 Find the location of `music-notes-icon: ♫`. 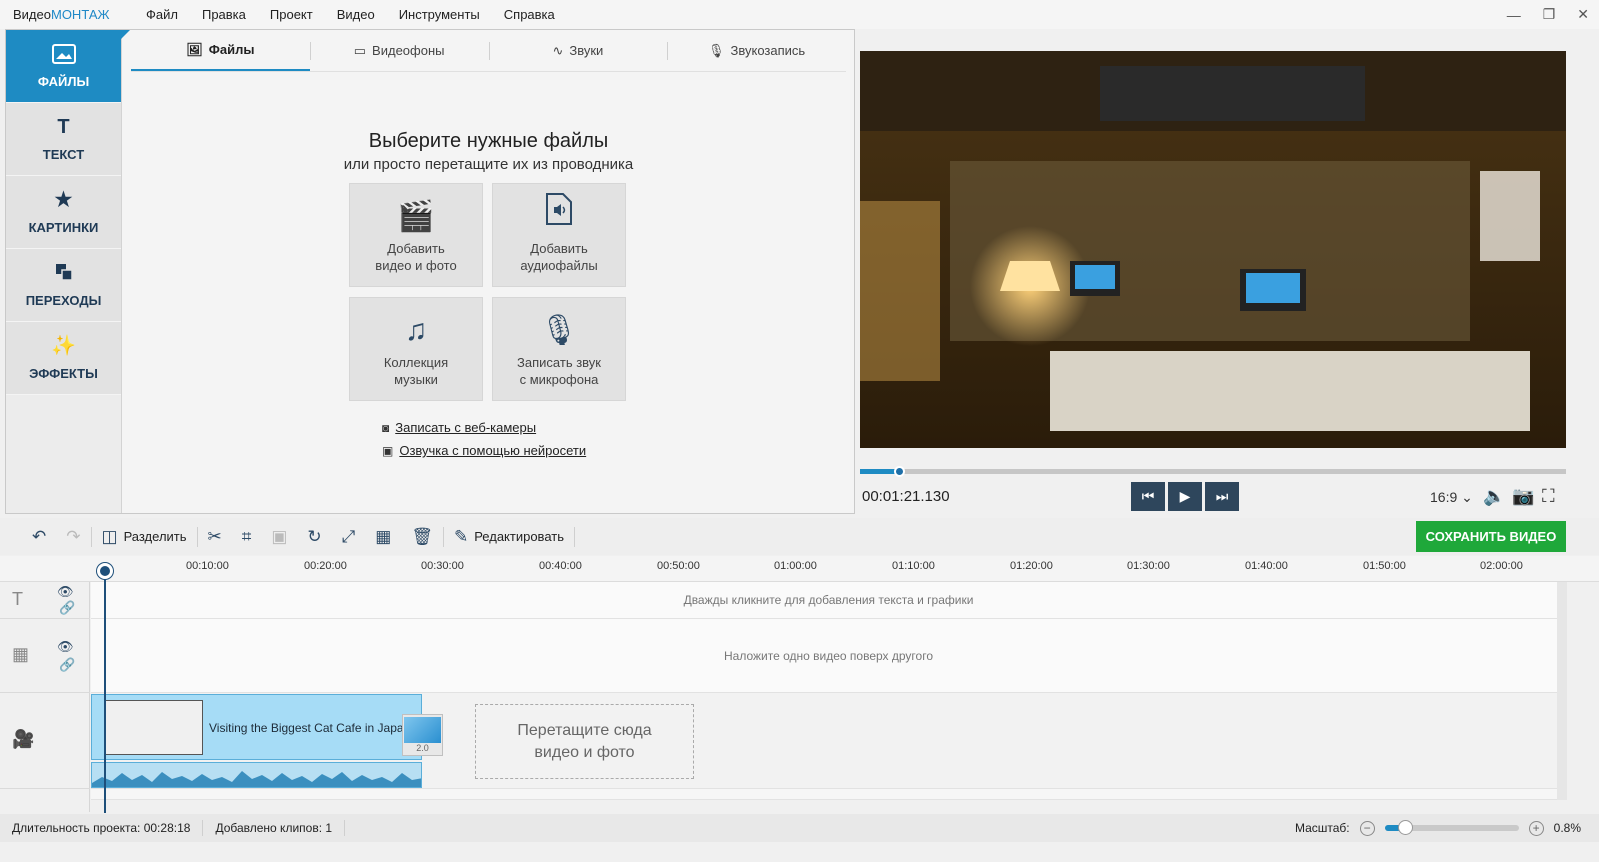

music-notes-icon: ♫ is located at coordinates (416, 330).